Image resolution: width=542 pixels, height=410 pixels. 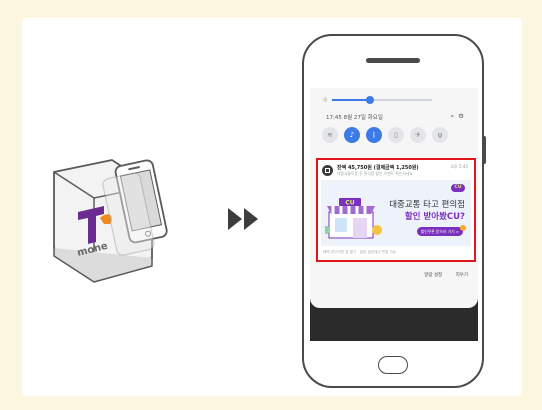 I want to click on store-sign-text: CU, so click(x=349, y=203).